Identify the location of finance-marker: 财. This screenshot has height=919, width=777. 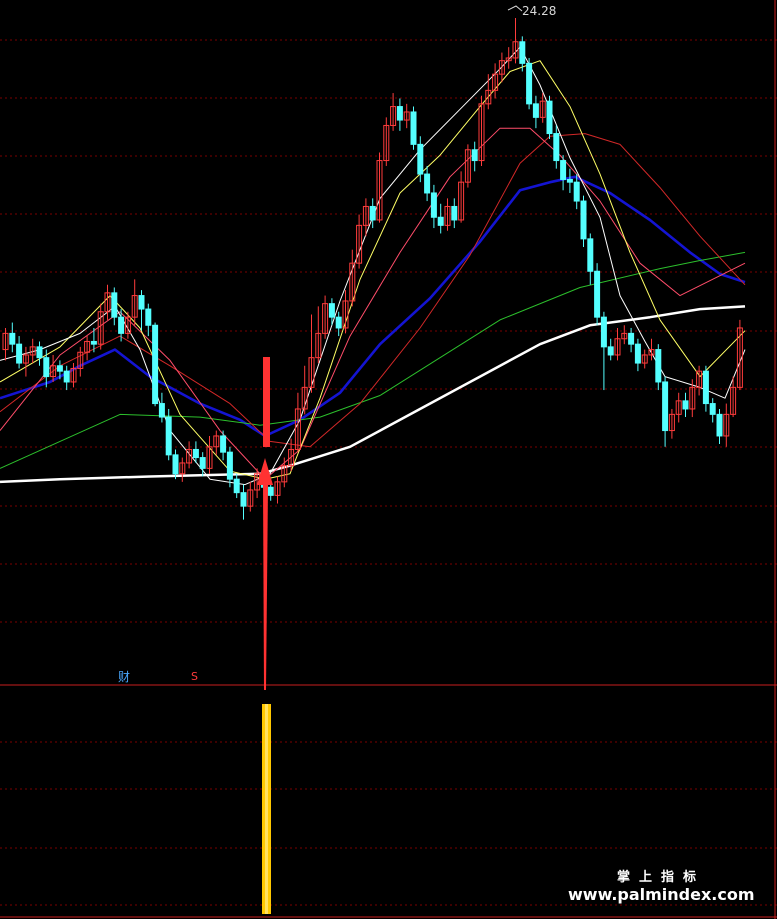
(124, 677).